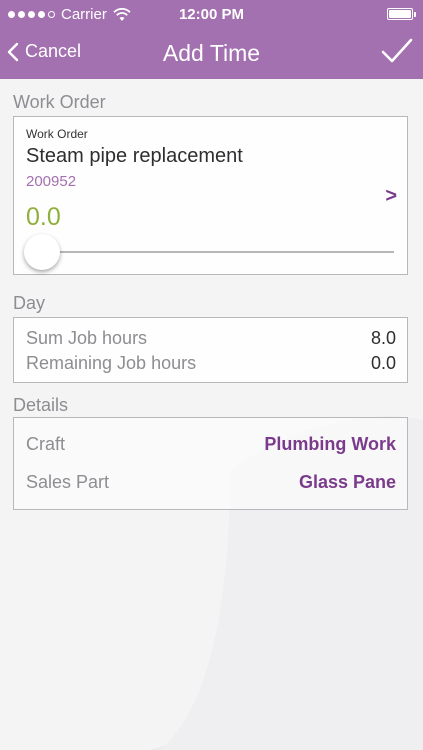 Image resolution: width=423 pixels, height=750 pixels. I want to click on sum-job-hours-value: 8.0, so click(383, 338).